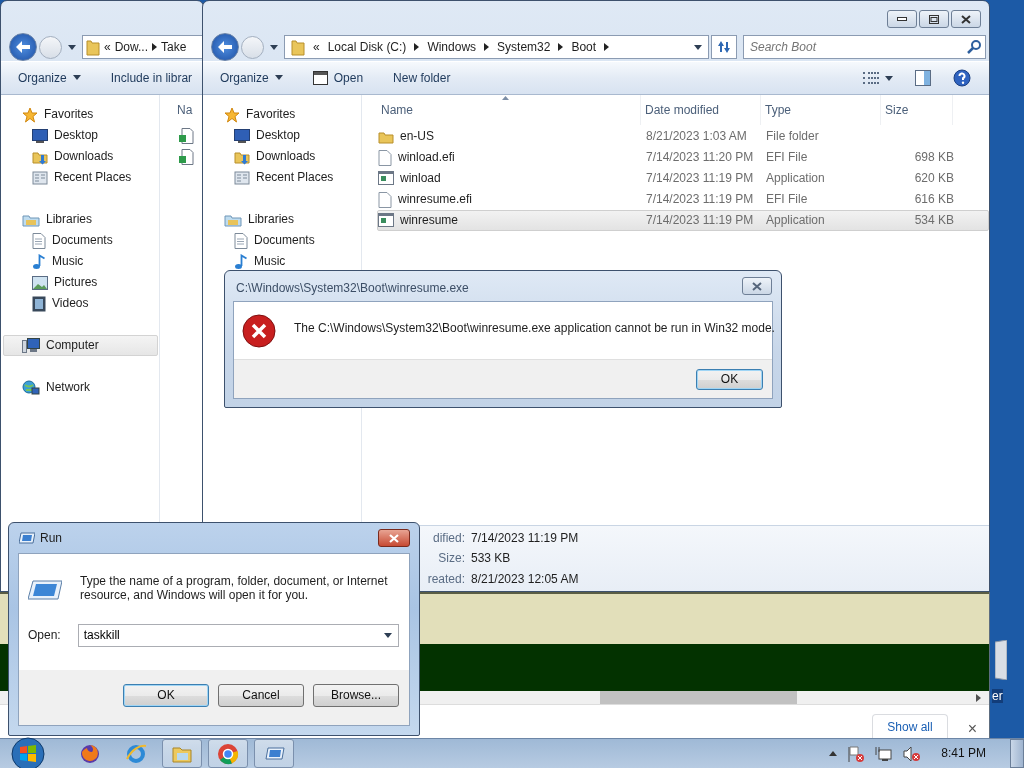 Image resolution: width=1024 pixels, height=768 pixels. What do you see at coordinates (525, 579) in the screenshot?
I see `detail-value: 8/21/2023 12:05 AM` at bounding box center [525, 579].